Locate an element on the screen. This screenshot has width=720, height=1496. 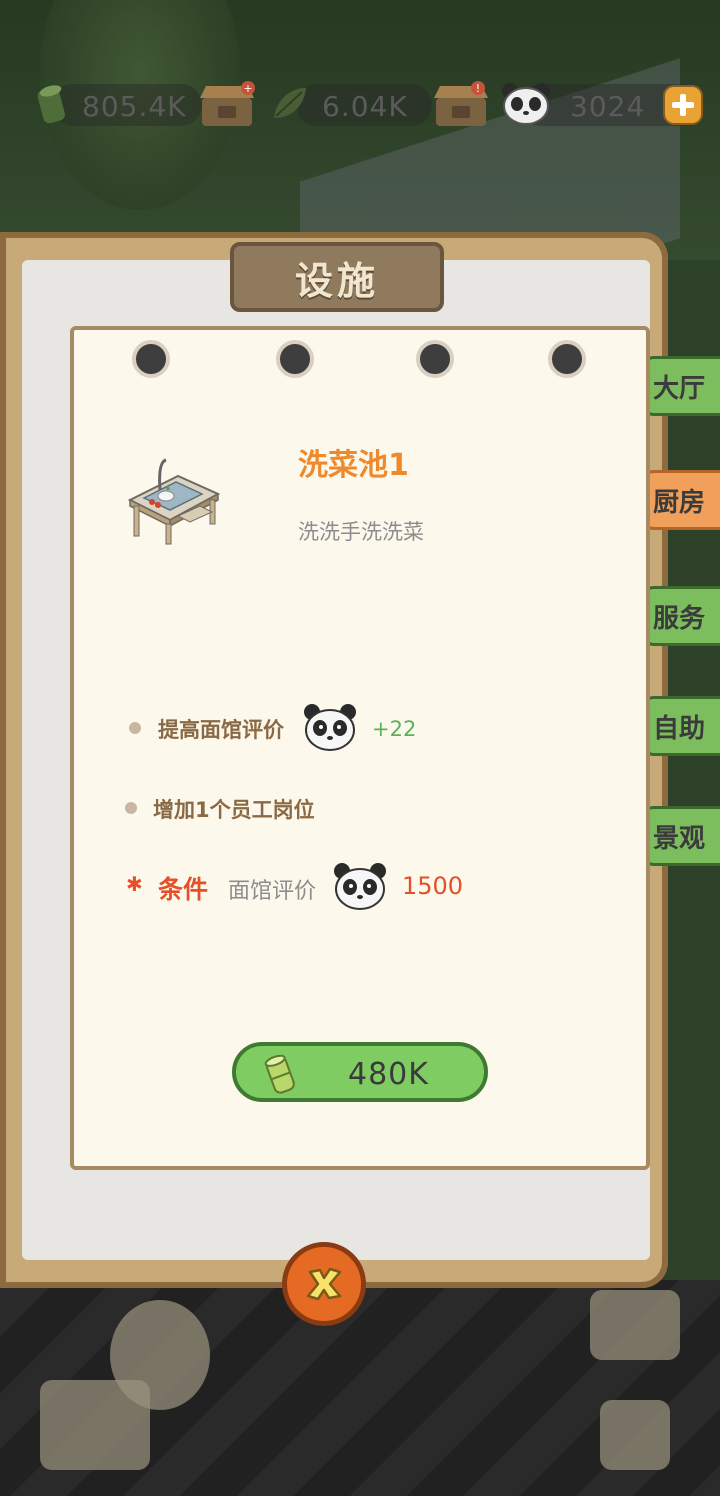
buy-price: 480K is located at coordinates (388, 1074).